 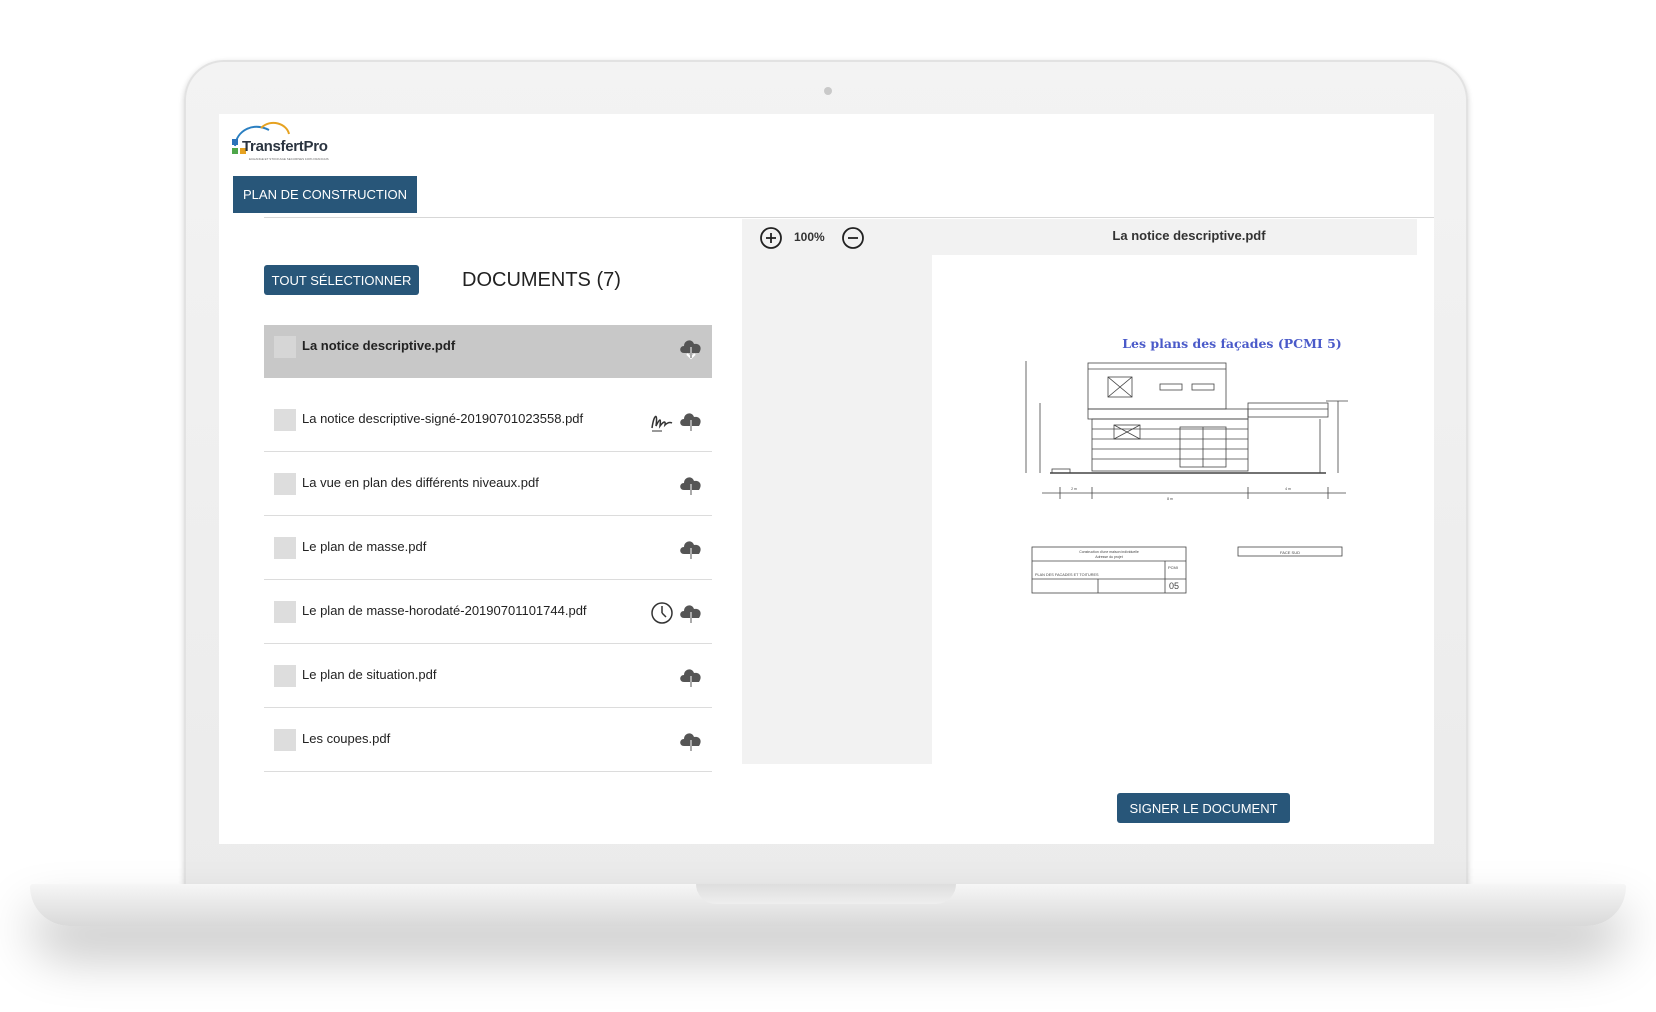 I want to click on select-all-button: TOUT SÉLECTIONNER, so click(x=341, y=280).